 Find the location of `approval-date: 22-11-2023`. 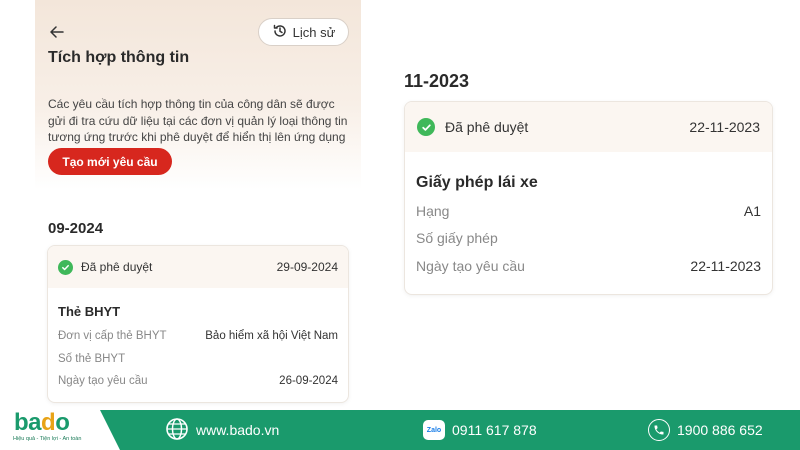

approval-date: 22-11-2023 is located at coordinates (724, 127).